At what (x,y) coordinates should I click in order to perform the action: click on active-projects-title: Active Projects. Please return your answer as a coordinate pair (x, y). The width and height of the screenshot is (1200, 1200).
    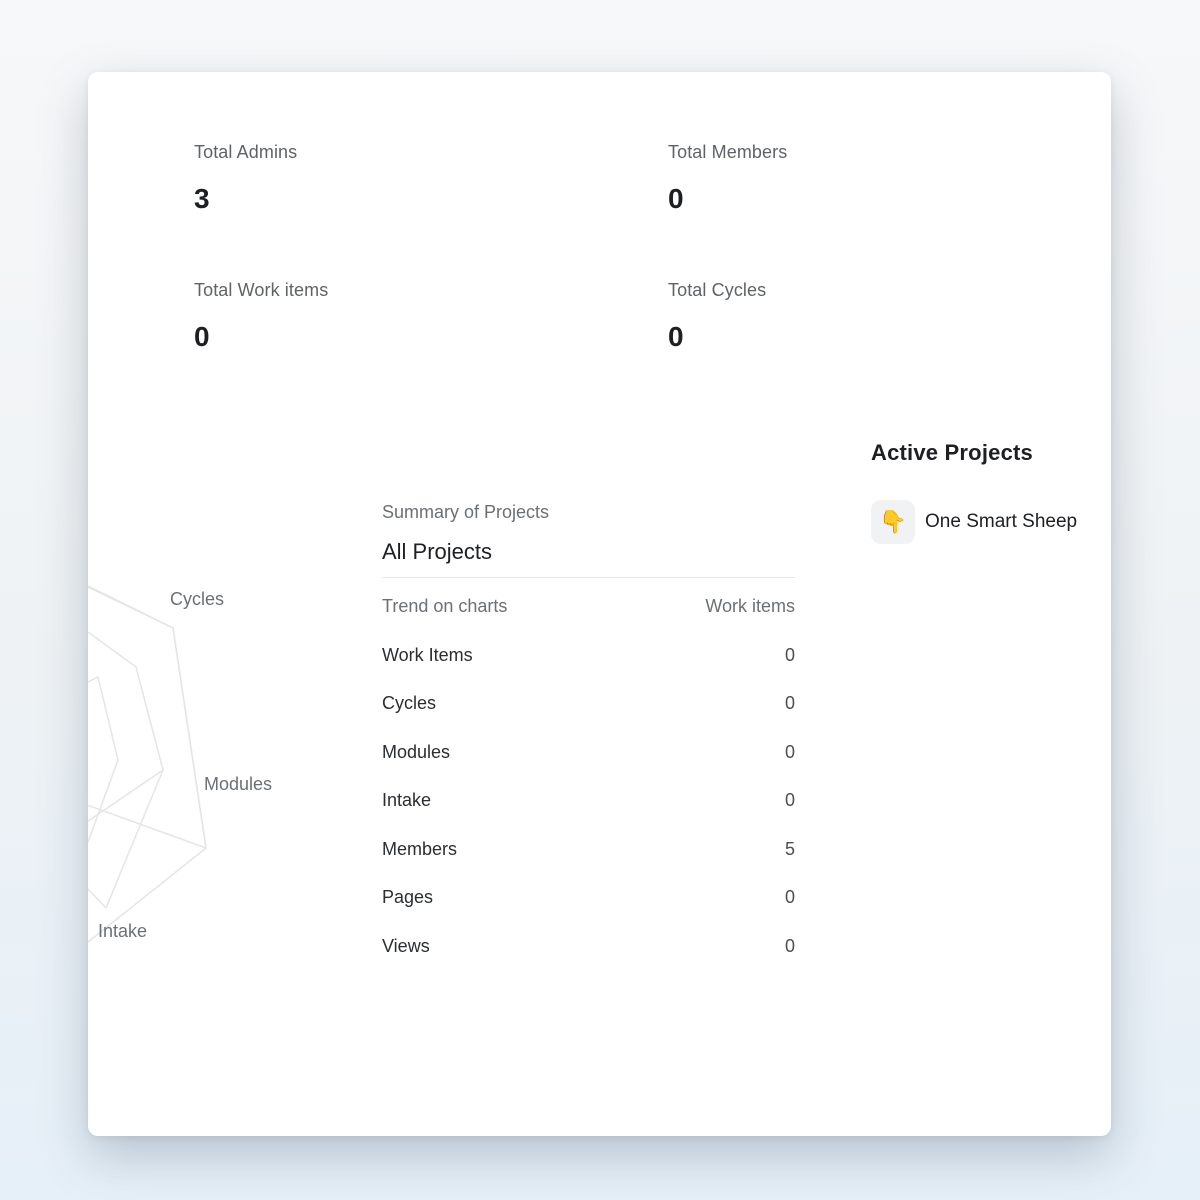
    Looking at the image, I should click on (952, 452).